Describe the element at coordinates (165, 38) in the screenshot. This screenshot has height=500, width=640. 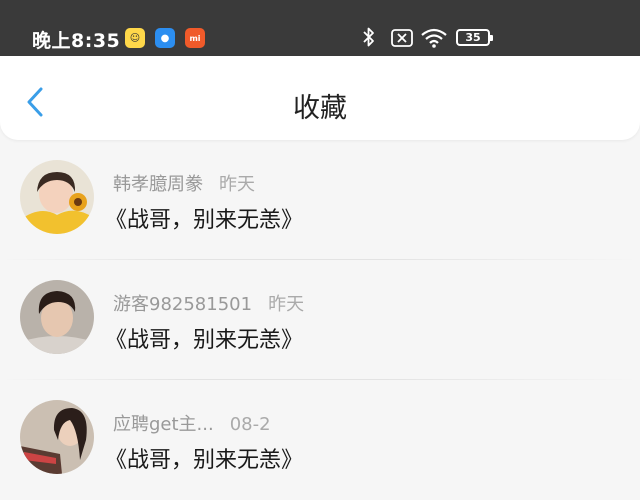
I see `message-app-icon: ●` at that location.